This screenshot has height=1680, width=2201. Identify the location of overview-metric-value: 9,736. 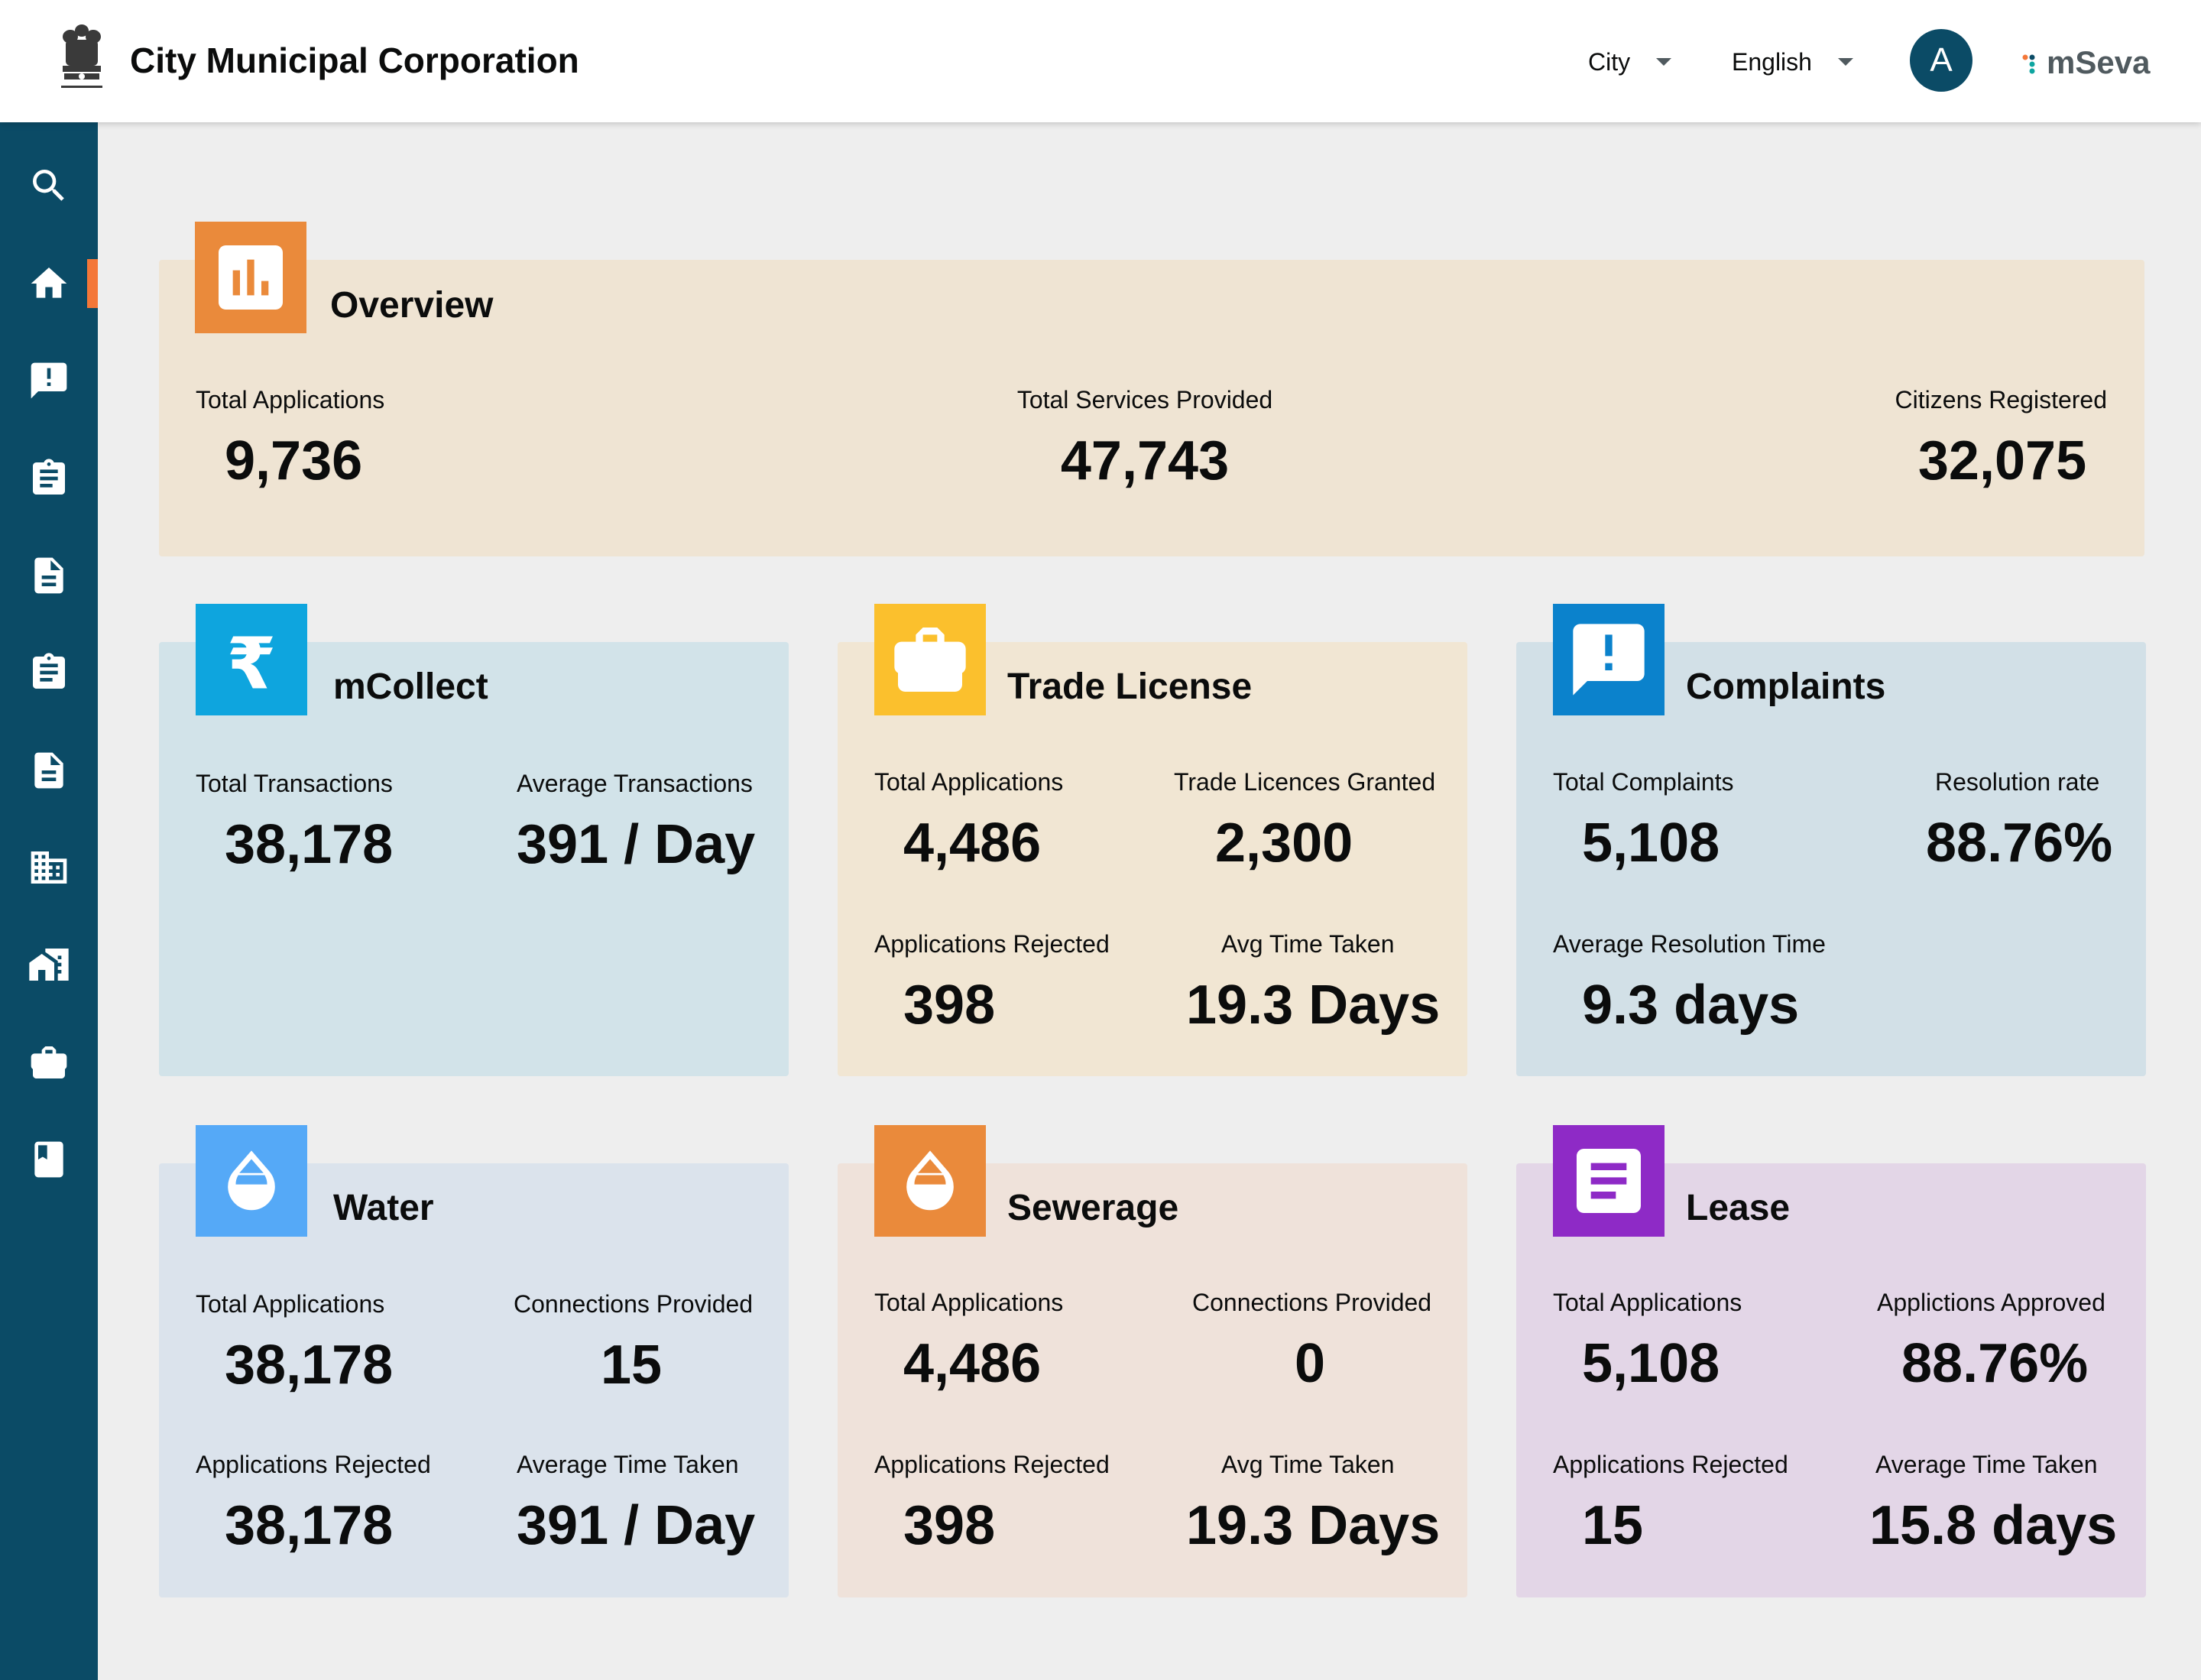
(294, 460).